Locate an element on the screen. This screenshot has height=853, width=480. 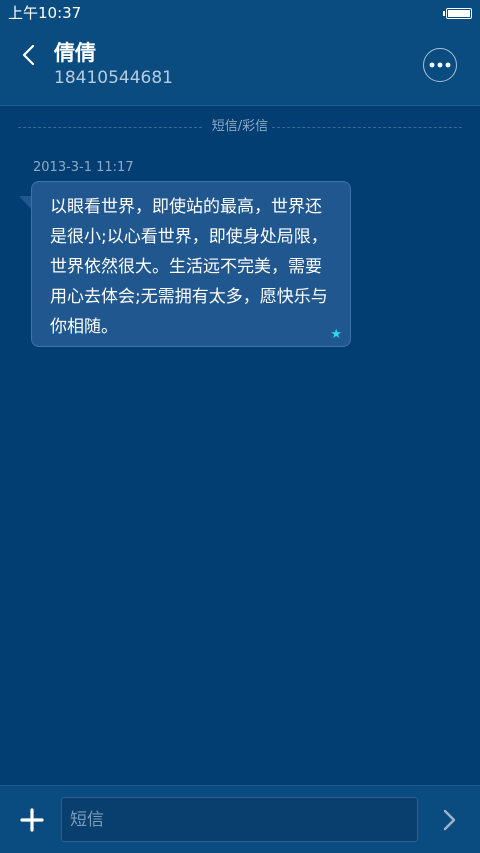
battery-level is located at coordinates (459, 13).